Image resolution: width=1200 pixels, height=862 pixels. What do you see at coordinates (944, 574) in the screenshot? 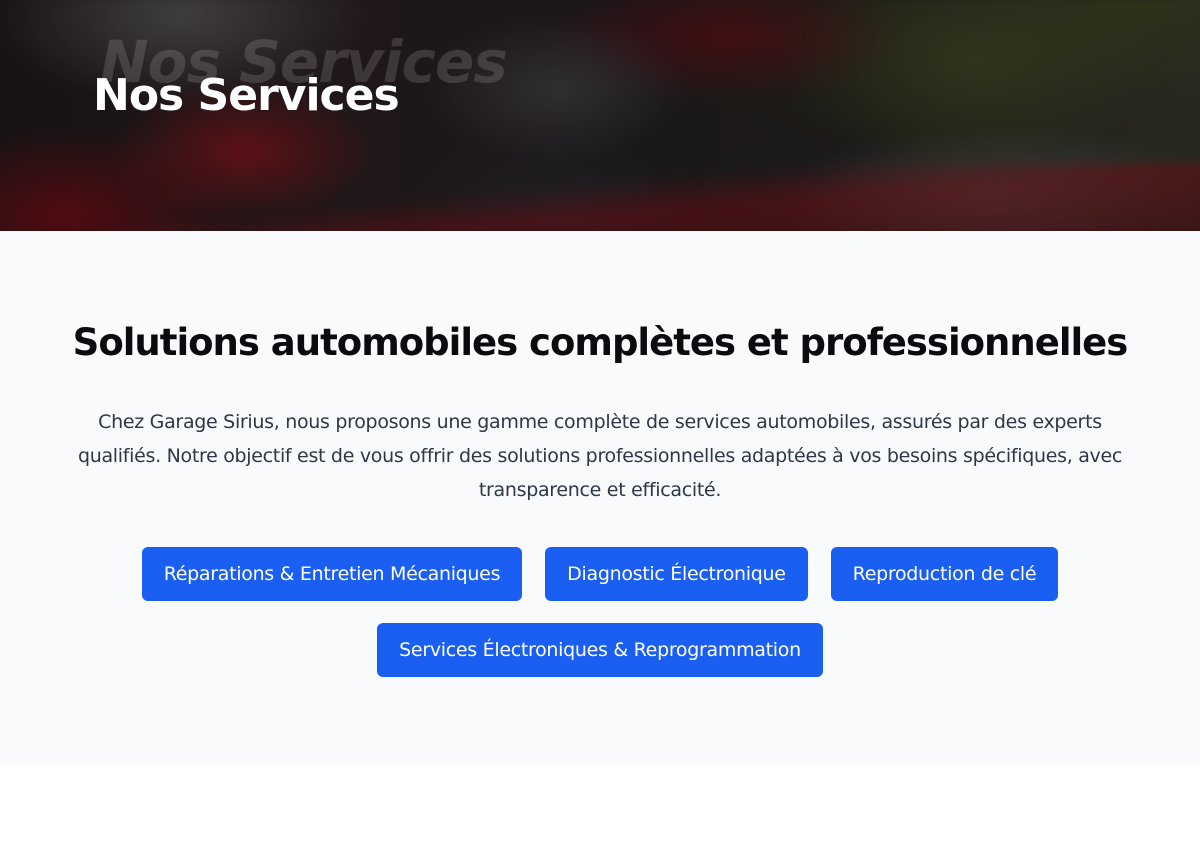
I see `service-button-key-duplication: Reproduction de clé` at bounding box center [944, 574].